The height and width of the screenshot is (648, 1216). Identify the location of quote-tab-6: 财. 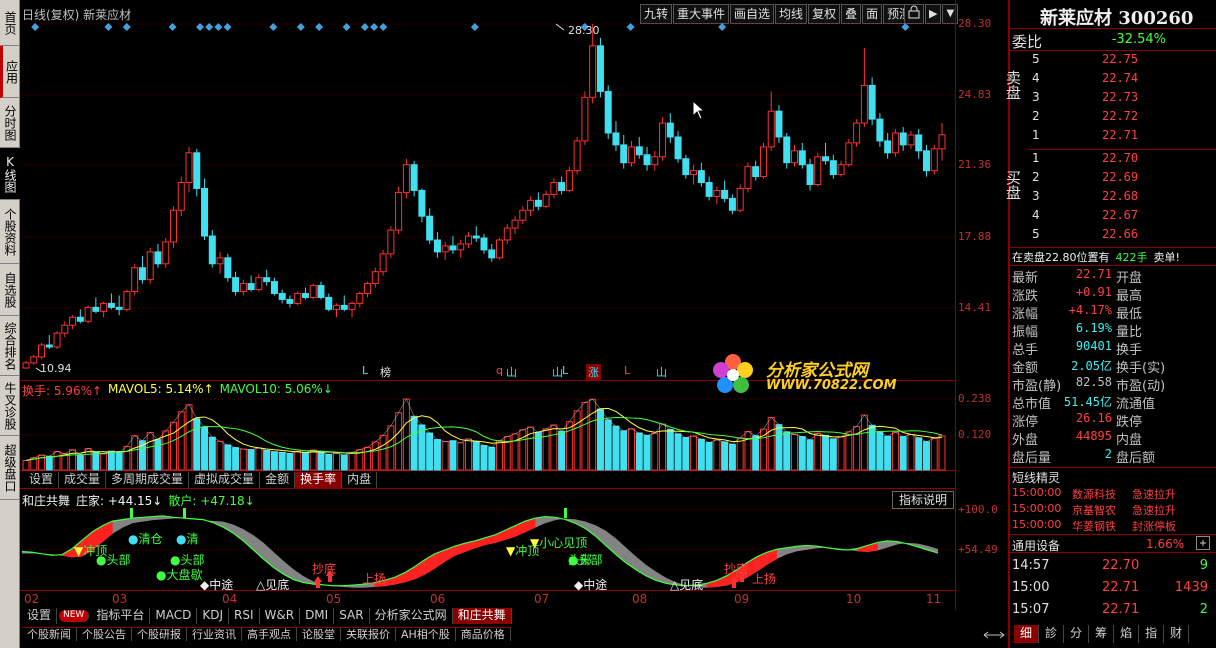
(1177, 634).